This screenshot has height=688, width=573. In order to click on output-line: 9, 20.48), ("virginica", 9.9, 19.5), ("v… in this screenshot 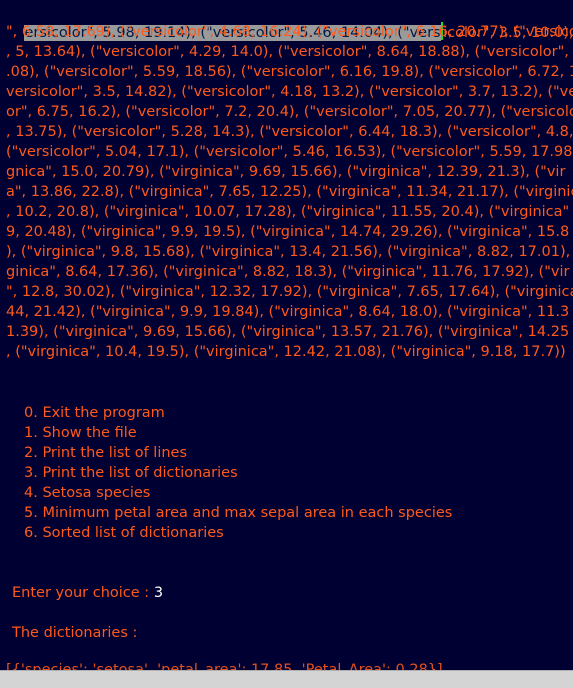, I will do `click(288, 232)`.